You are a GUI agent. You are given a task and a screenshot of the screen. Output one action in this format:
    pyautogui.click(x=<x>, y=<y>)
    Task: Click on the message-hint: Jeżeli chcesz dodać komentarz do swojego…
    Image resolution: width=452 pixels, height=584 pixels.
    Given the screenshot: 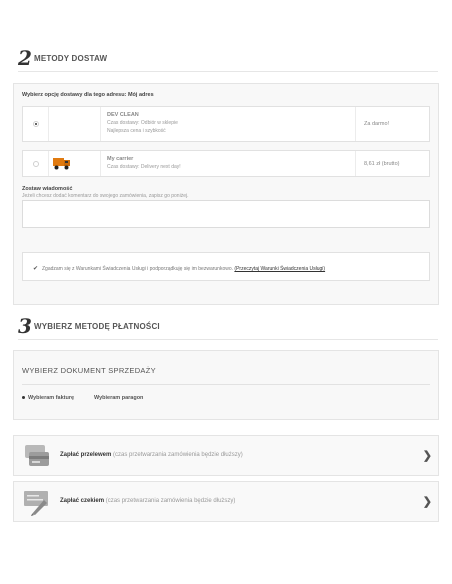 What is the action you would take?
    pyautogui.click(x=105, y=196)
    